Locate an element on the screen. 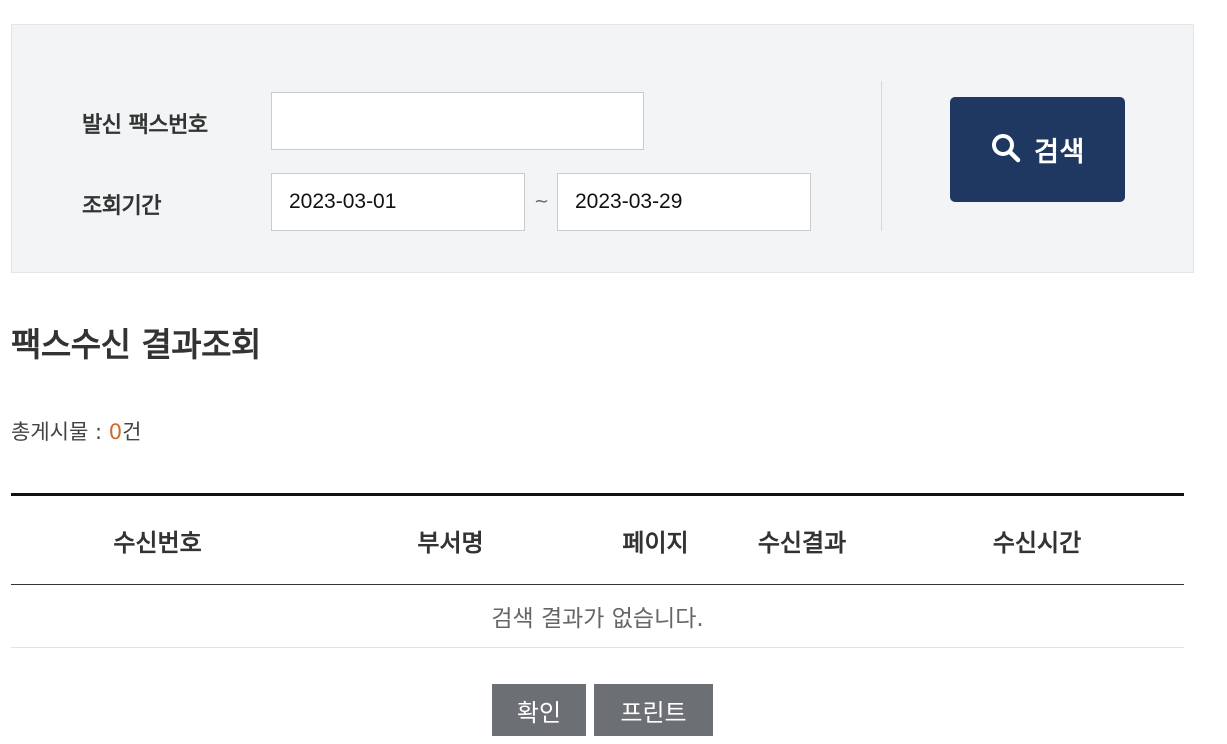  empty-result-message: 검색 결과가 없습니다. is located at coordinates (597, 616).